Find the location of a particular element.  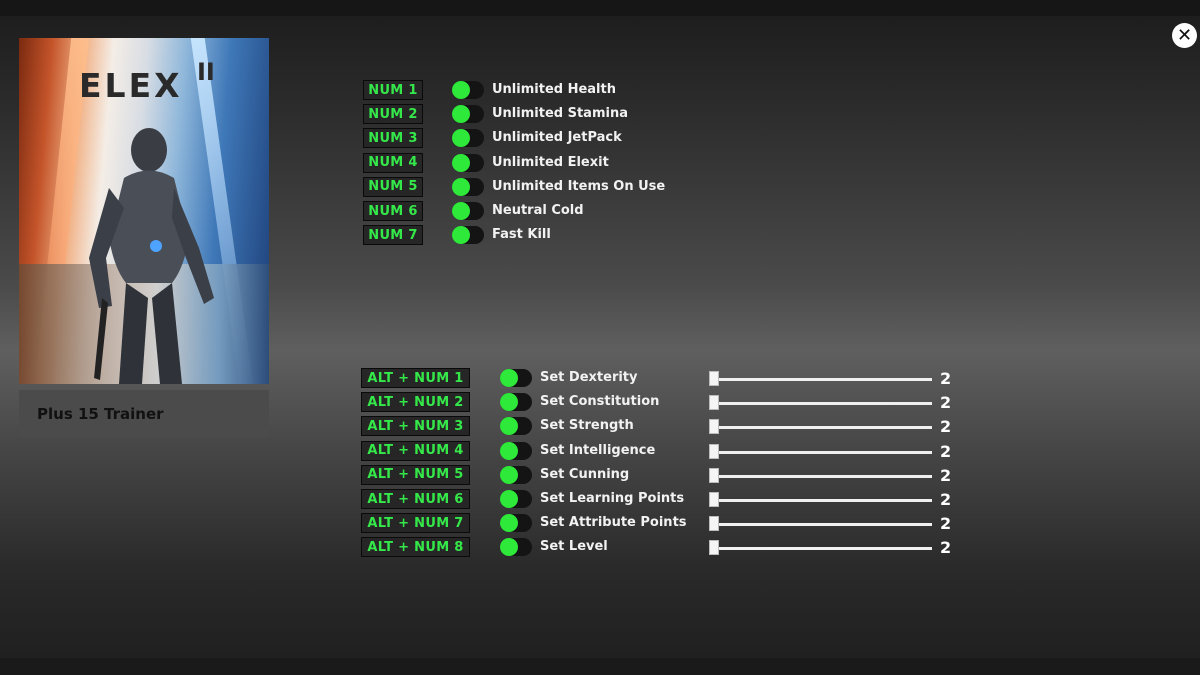

cheat-label: Unlimited Health is located at coordinates (554, 89).